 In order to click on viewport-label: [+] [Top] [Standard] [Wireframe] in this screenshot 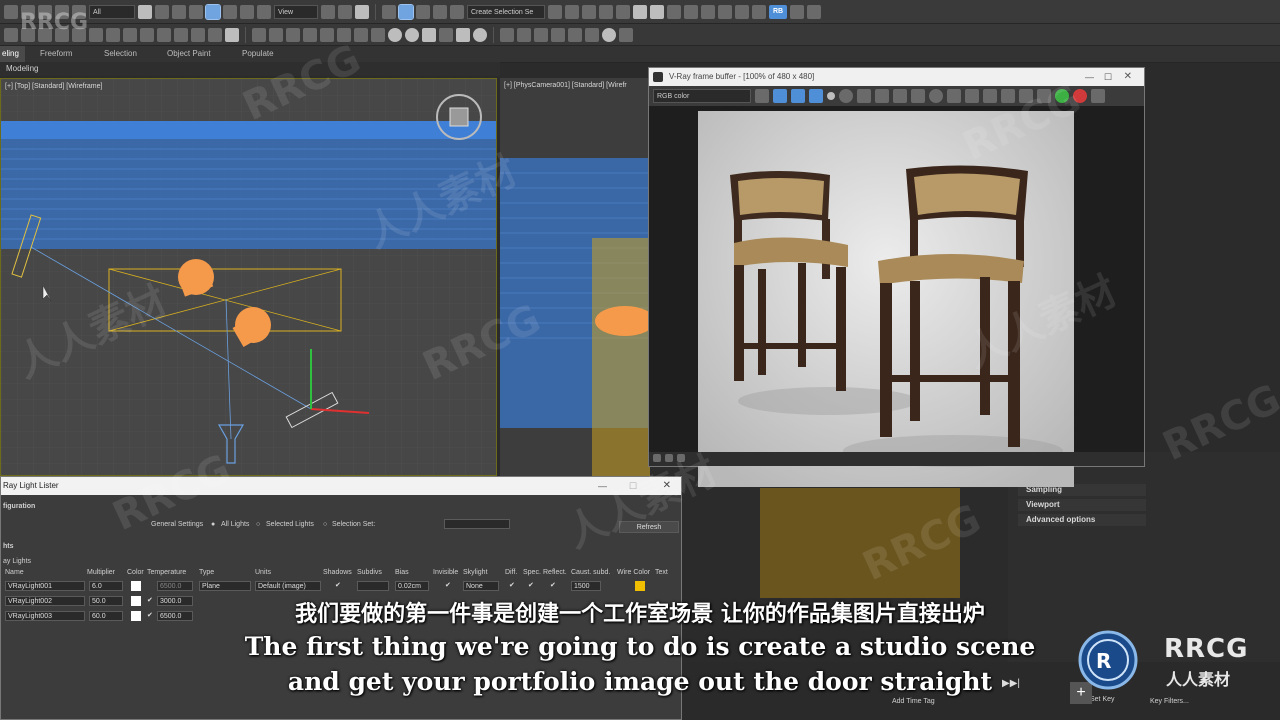, I will do `click(53, 86)`.